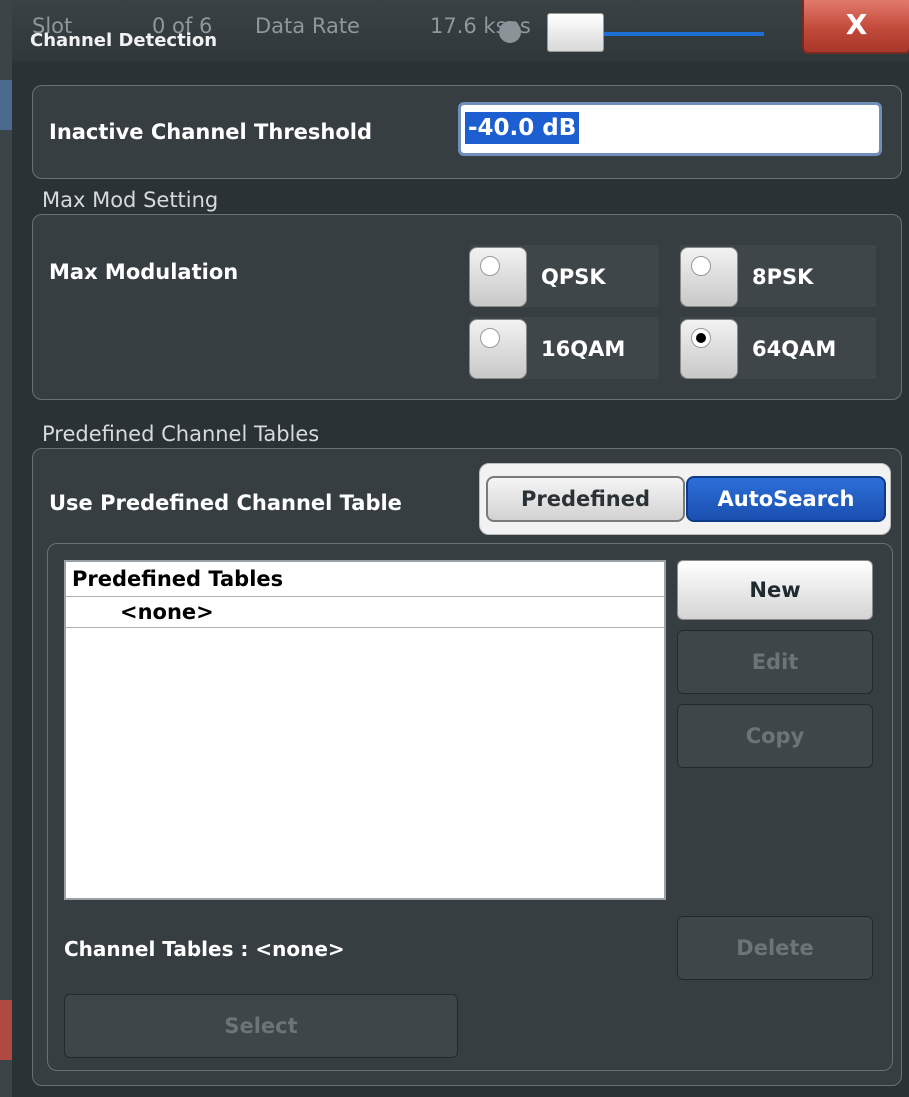 This screenshot has width=909, height=1097. What do you see at coordinates (701, 338) in the screenshot?
I see `radio-circle-selected-icon` at bounding box center [701, 338].